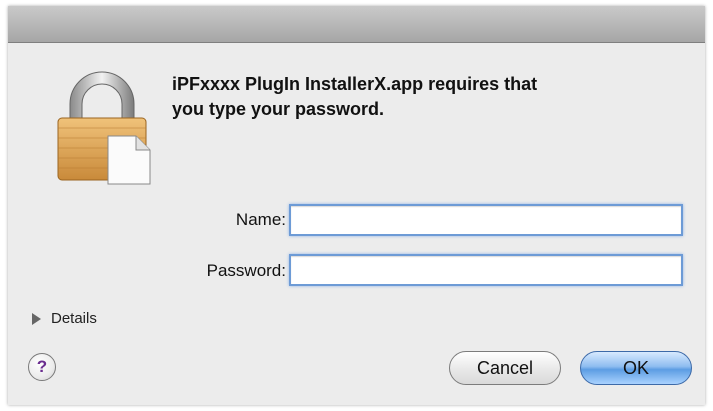 The image size is (713, 411). Describe the element at coordinates (636, 368) in the screenshot. I see `ok-button: OK` at that location.